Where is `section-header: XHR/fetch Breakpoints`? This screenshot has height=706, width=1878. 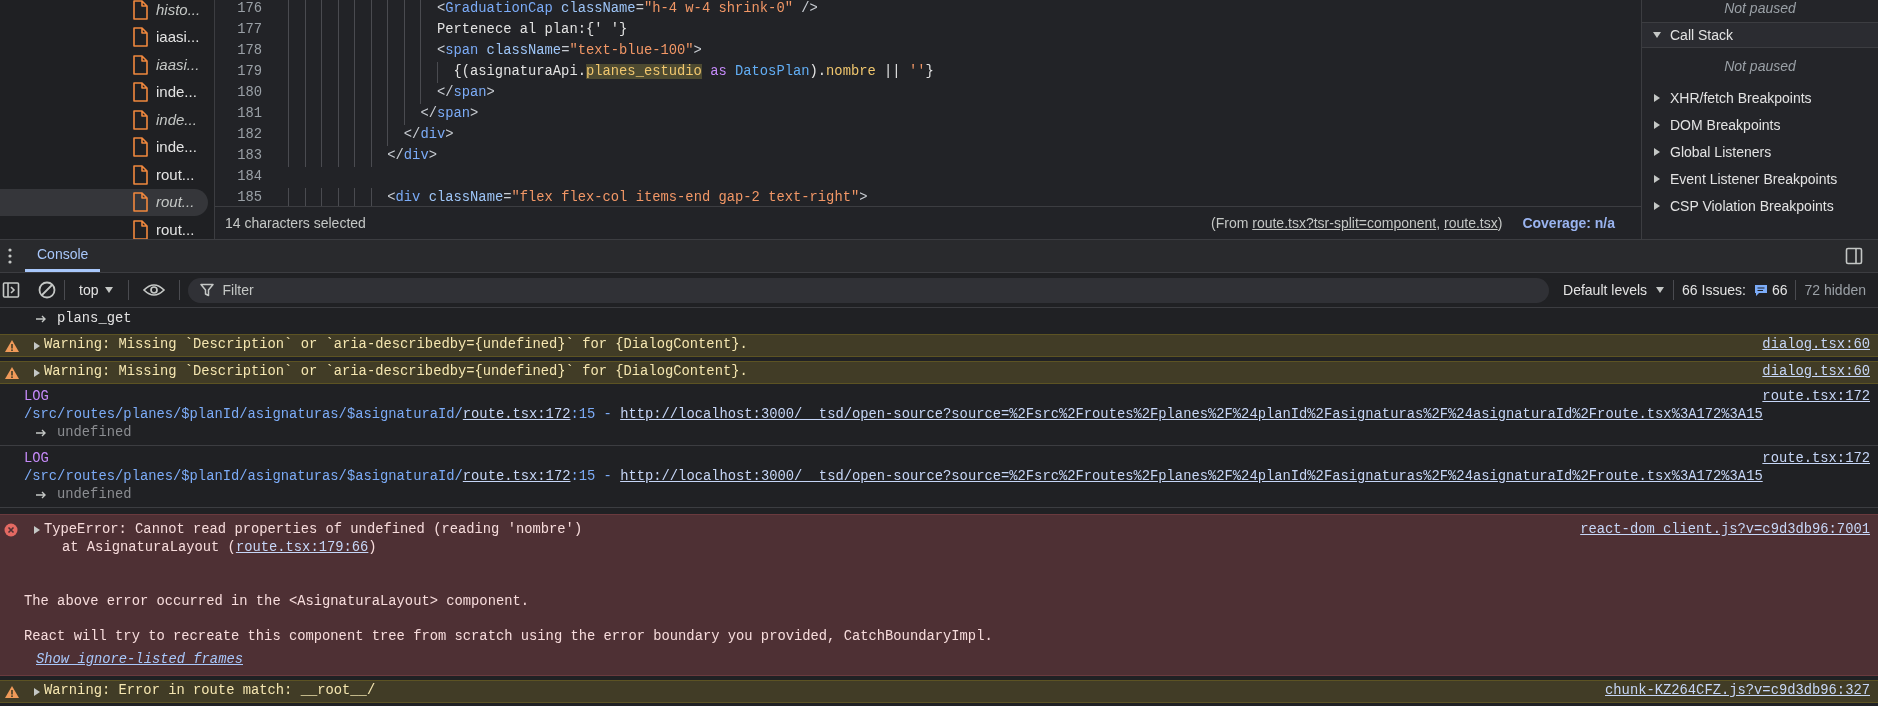
section-header: XHR/fetch Breakpoints is located at coordinates (1760, 98).